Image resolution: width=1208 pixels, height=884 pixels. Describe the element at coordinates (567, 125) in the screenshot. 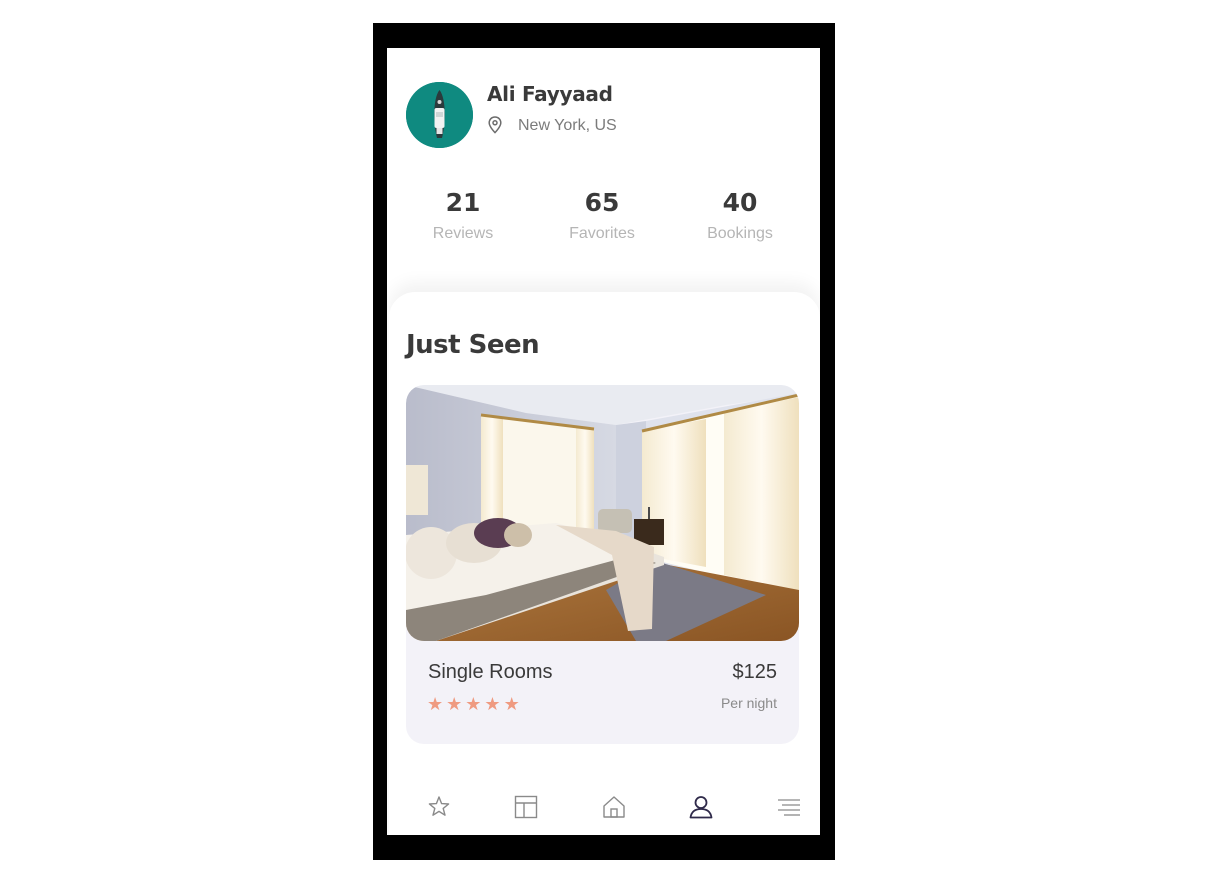

I see `user-location: New York, US` at that location.